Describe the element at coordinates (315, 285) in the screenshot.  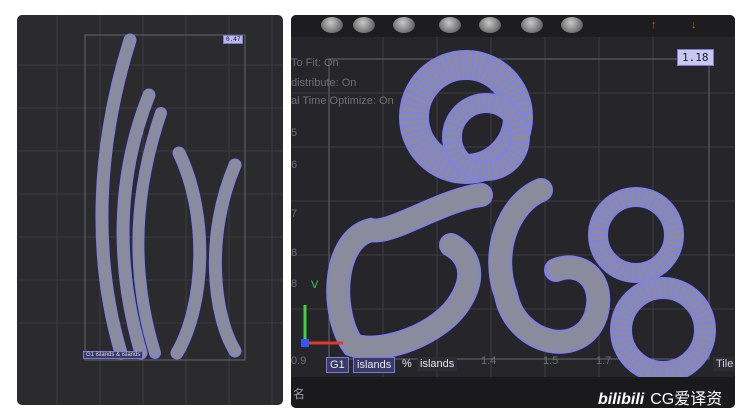
I see `axis-v-label: V` at that location.